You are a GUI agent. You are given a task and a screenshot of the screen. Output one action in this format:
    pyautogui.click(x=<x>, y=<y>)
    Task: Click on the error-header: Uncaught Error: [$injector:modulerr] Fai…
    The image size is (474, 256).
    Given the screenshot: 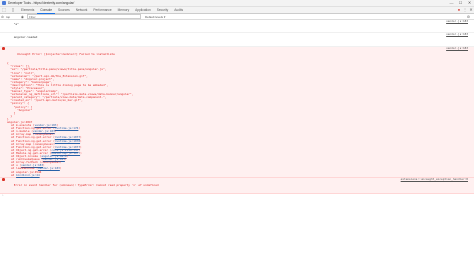 What is the action you would take?
    pyautogui.click(x=237, y=54)
    